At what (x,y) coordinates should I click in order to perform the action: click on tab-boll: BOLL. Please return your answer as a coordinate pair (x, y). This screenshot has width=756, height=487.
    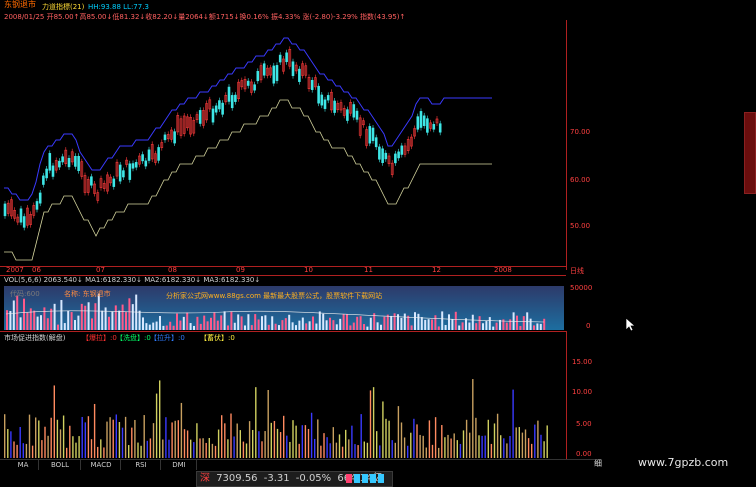
    Looking at the image, I should click on (60, 465).